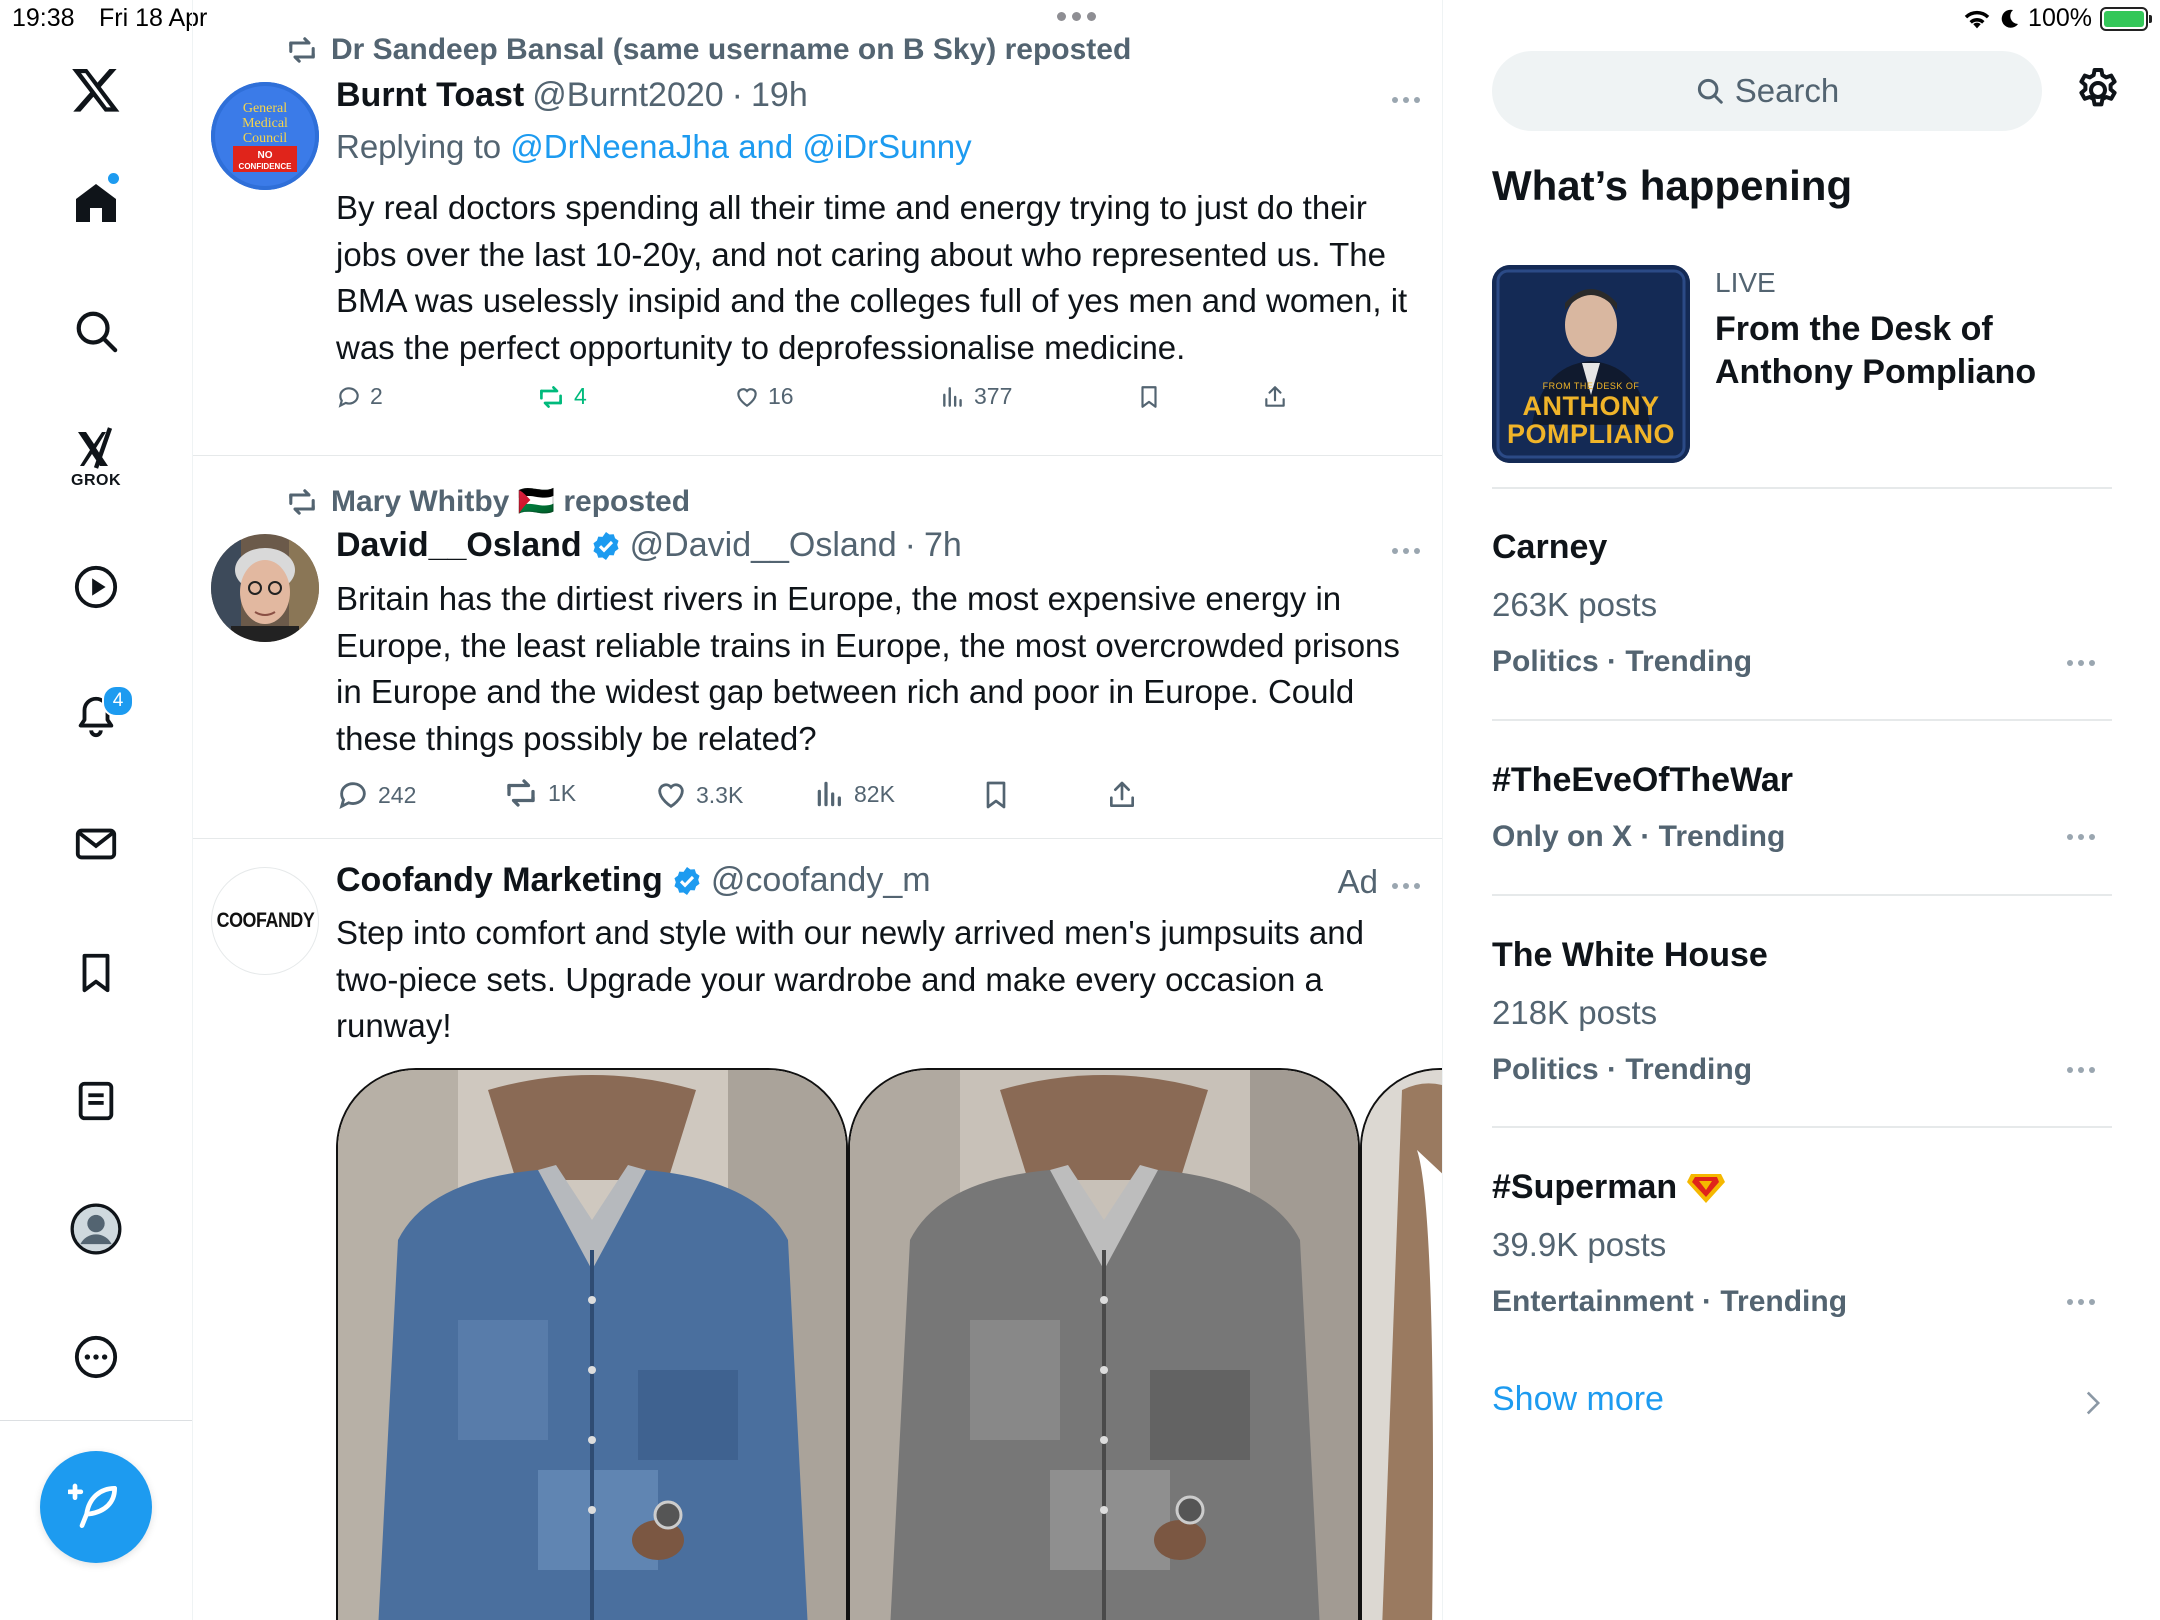  Describe the element at coordinates (943, 545) in the screenshot. I see `tweet-time: 7h` at that location.